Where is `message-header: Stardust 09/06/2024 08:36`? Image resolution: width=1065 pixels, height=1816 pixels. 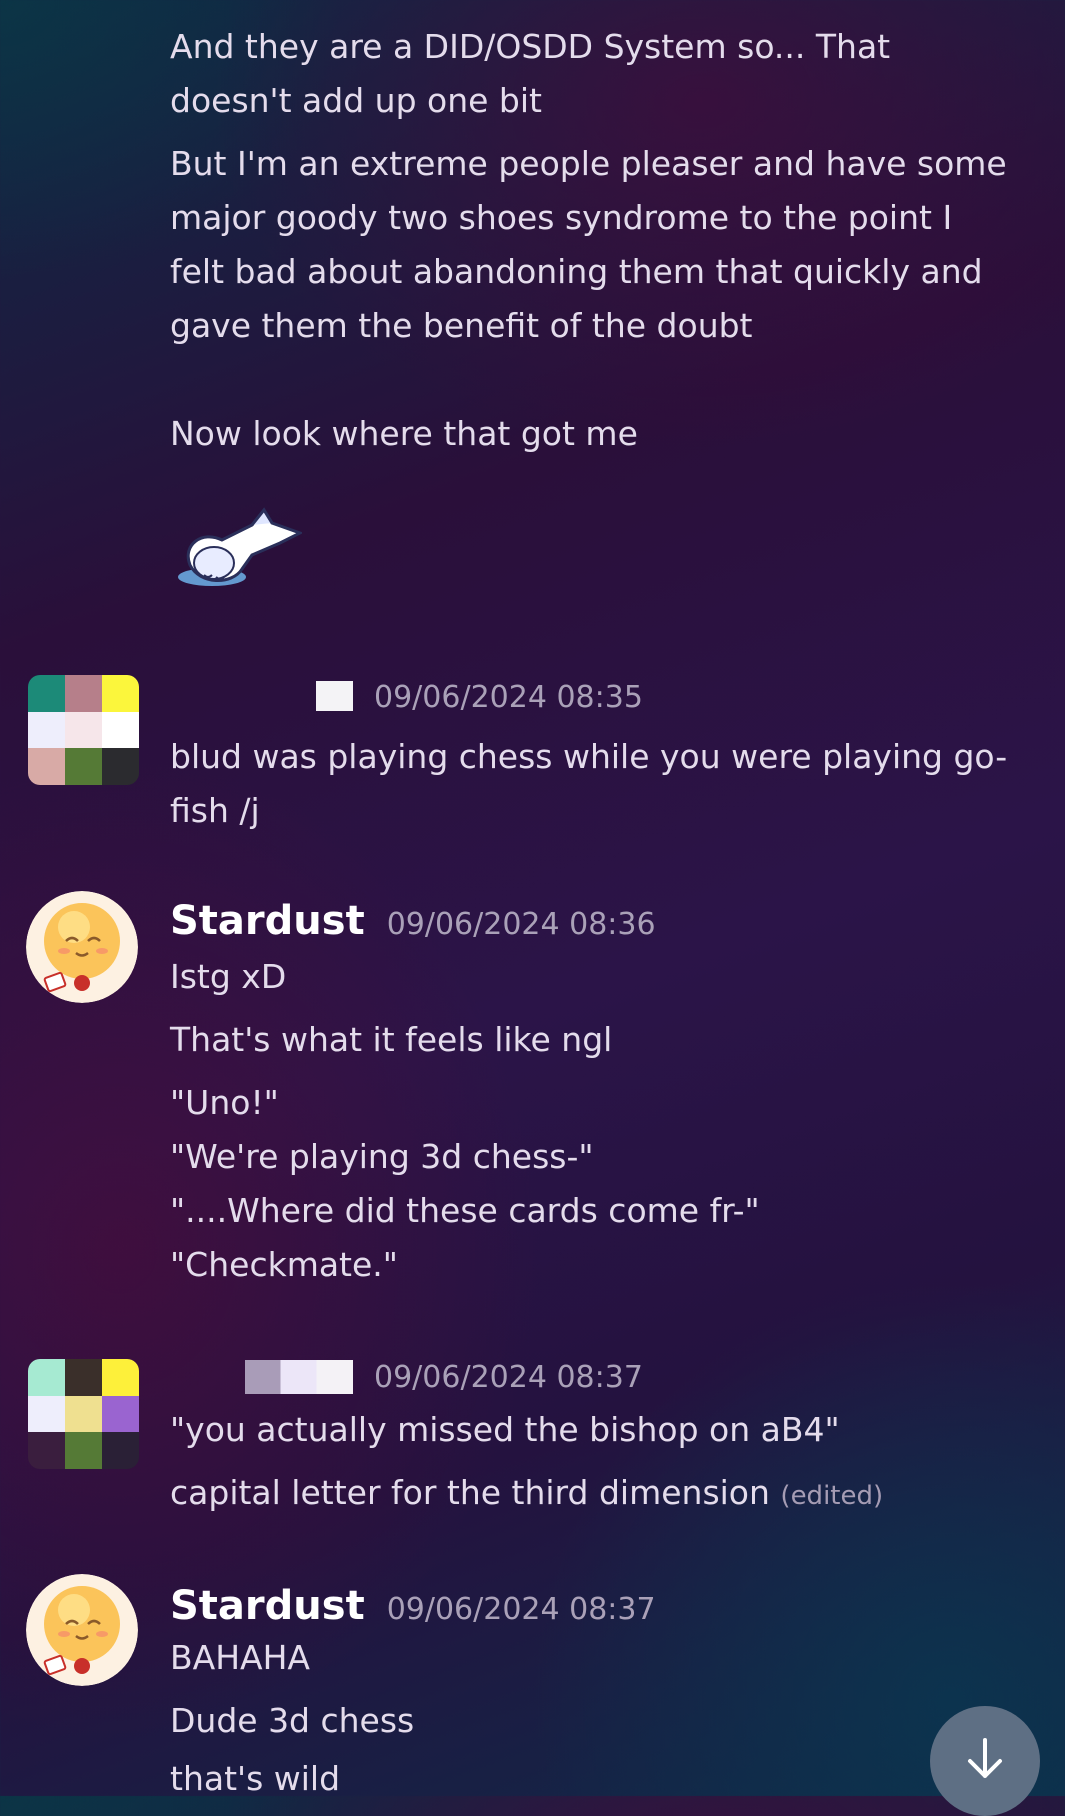
message-header: Stardust 09/06/2024 08:36 is located at coordinates (413, 923).